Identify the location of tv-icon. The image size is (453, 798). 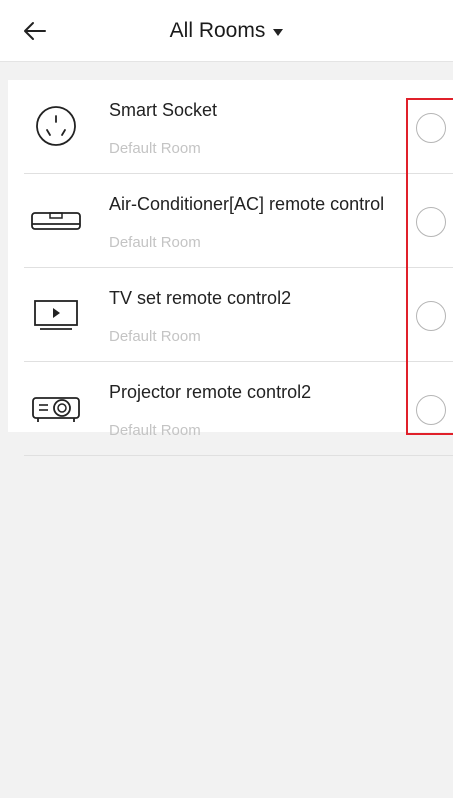
(56, 315).